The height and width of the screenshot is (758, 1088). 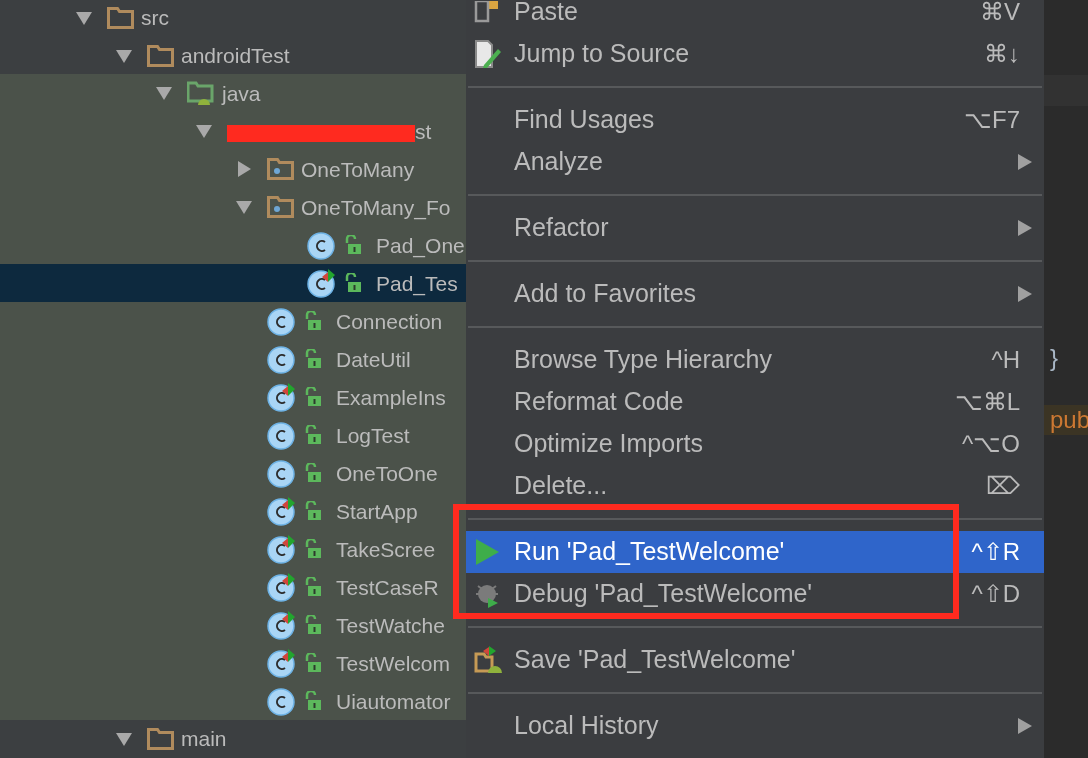 I want to click on tree-item: DateUtil, so click(x=233, y=359).